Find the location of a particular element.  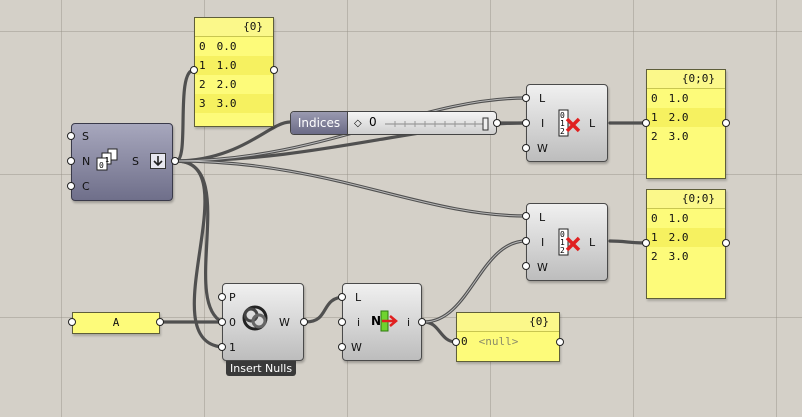

null-item-icon: N is located at coordinates (385, 323).